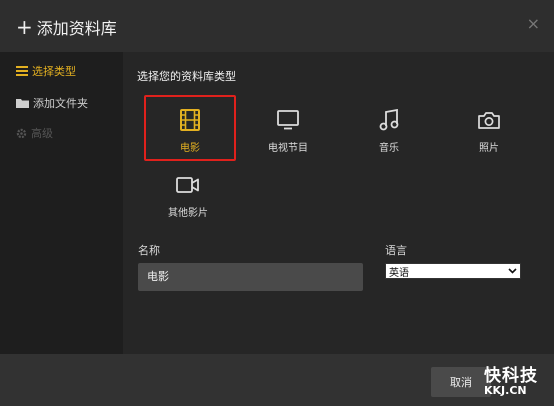 The height and width of the screenshot is (406, 554). Describe the element at coordinates (389, 148) in the screenshot. I see `type-label: 音乐` at that location.